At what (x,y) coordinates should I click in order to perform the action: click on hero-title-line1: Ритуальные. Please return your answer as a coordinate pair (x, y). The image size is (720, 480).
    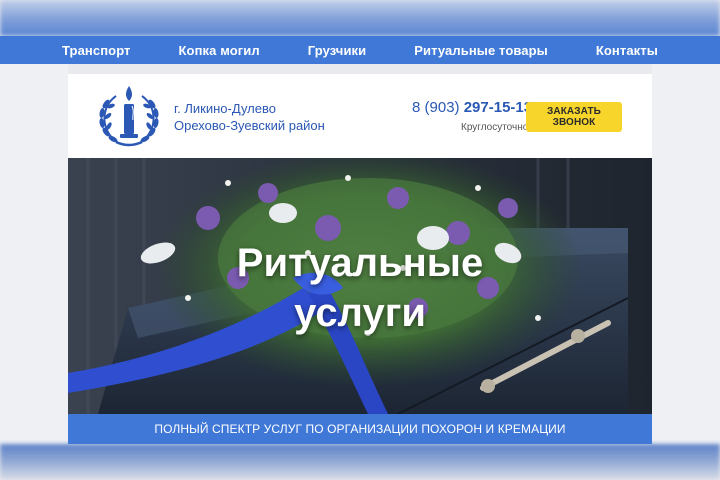
    Looking at the image, I should click on (360, 263).